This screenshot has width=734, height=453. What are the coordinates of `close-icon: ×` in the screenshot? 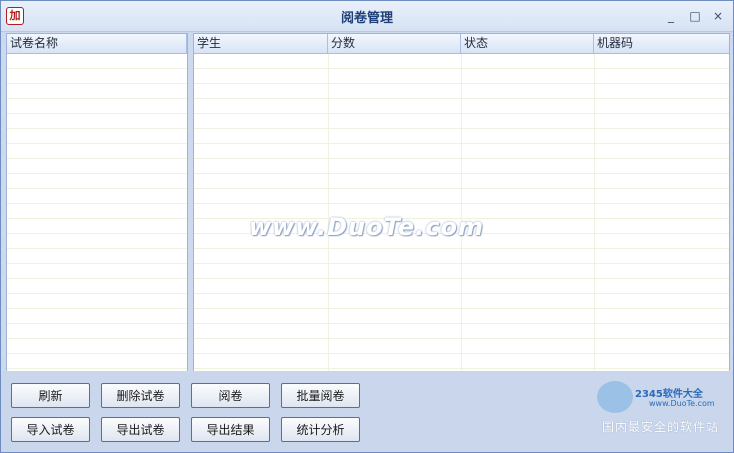 It's located at (718, 16).